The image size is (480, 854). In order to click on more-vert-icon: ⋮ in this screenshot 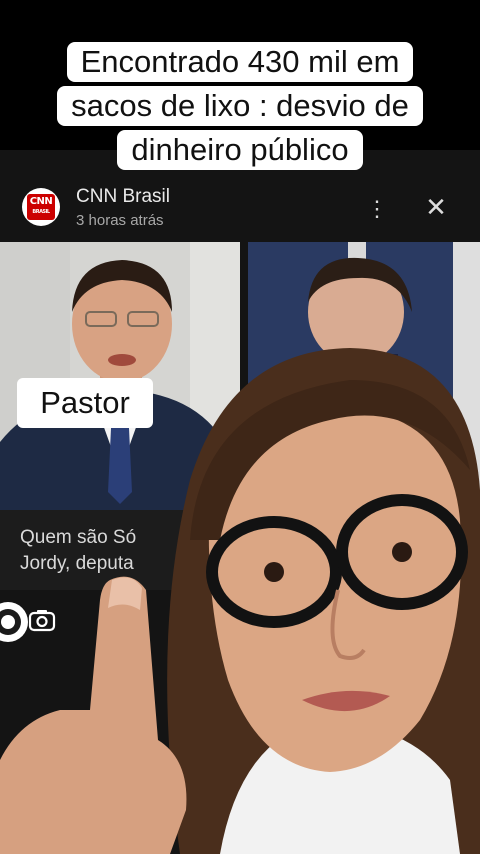, I will do `click(377, 209)`.